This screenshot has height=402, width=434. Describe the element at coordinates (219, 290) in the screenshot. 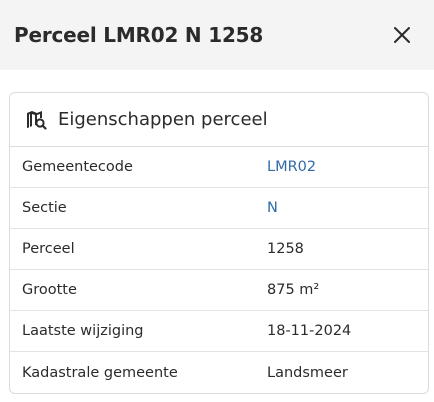

I see `property-row-grootte: Grootte 875 m²` at that location.